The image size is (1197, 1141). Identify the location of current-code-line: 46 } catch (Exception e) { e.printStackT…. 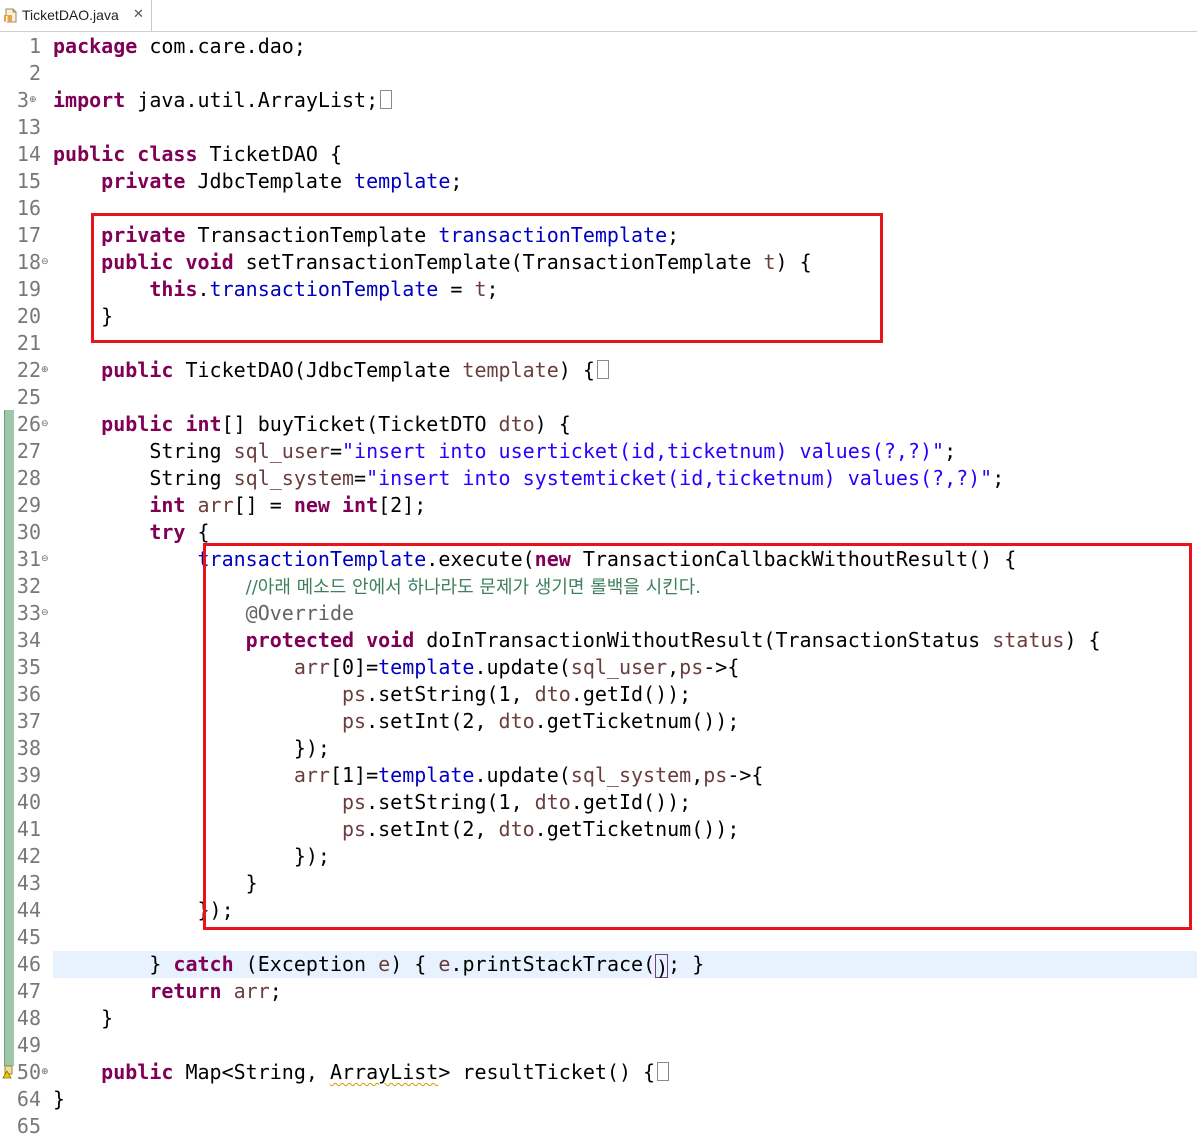
(598, 965).